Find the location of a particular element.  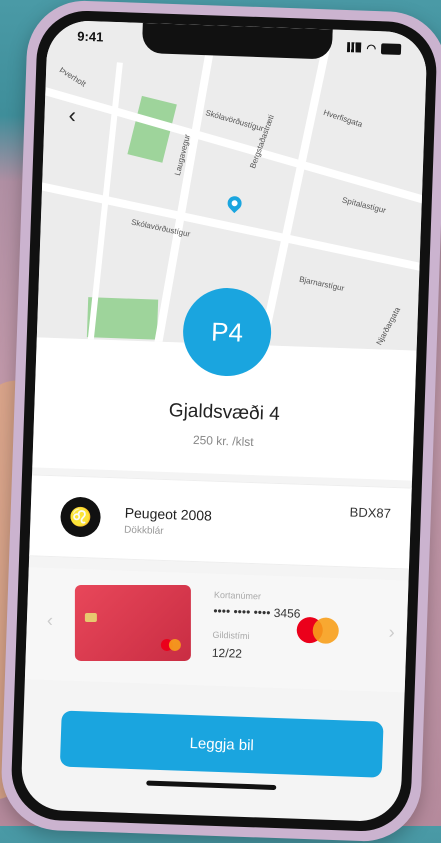

expiry-label: Gildistími is located at coordinates (231, 635).